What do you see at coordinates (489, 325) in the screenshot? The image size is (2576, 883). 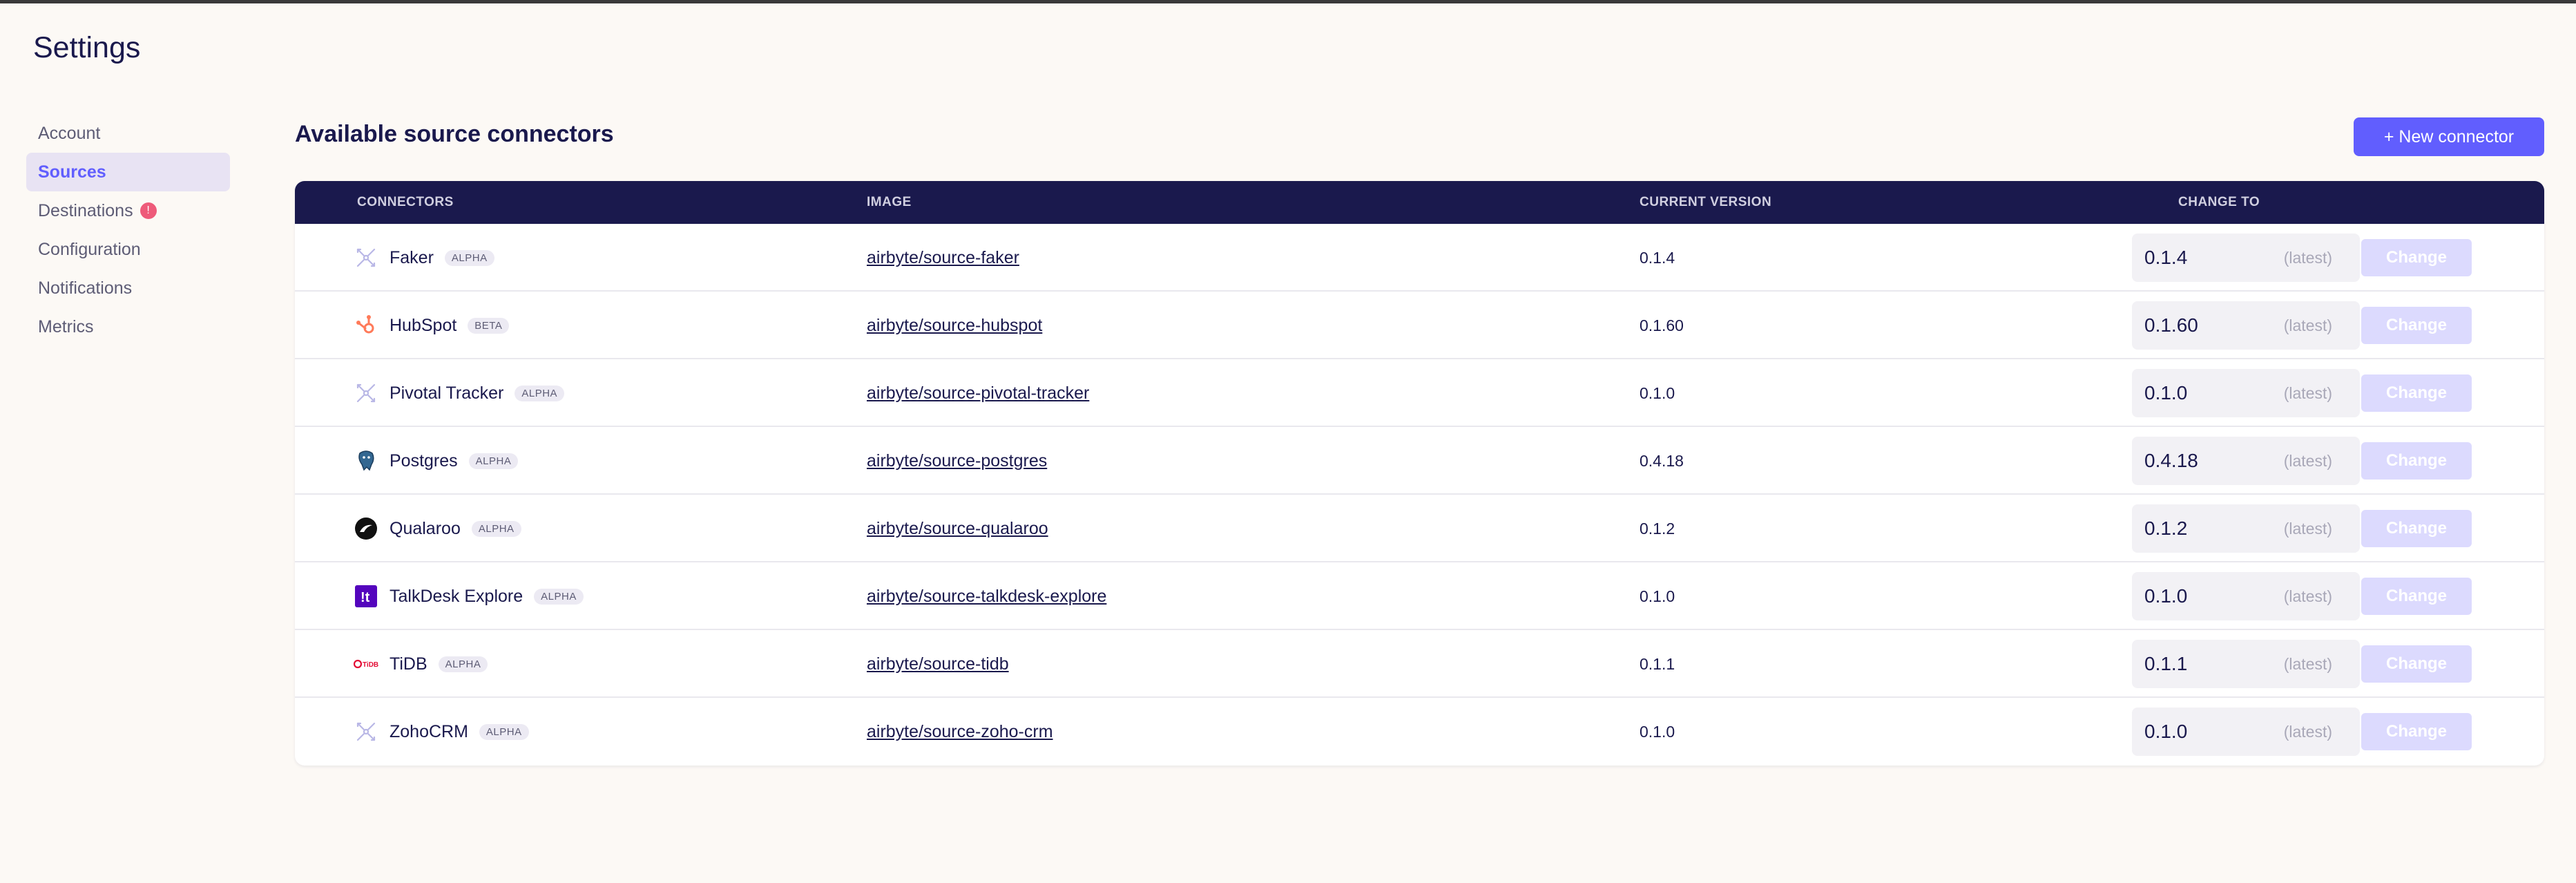 I see `release-stage-tag: BETA` at bounding box center [489, 325].